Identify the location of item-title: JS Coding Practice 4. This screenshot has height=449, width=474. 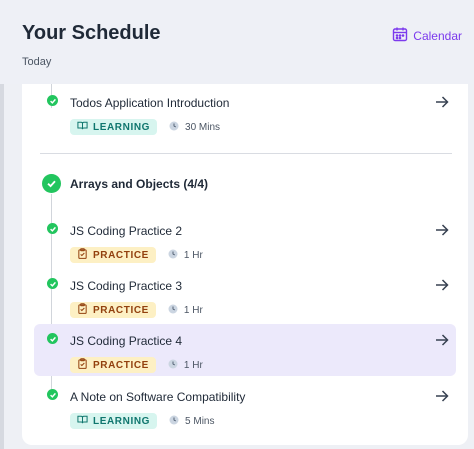
(126, 341).